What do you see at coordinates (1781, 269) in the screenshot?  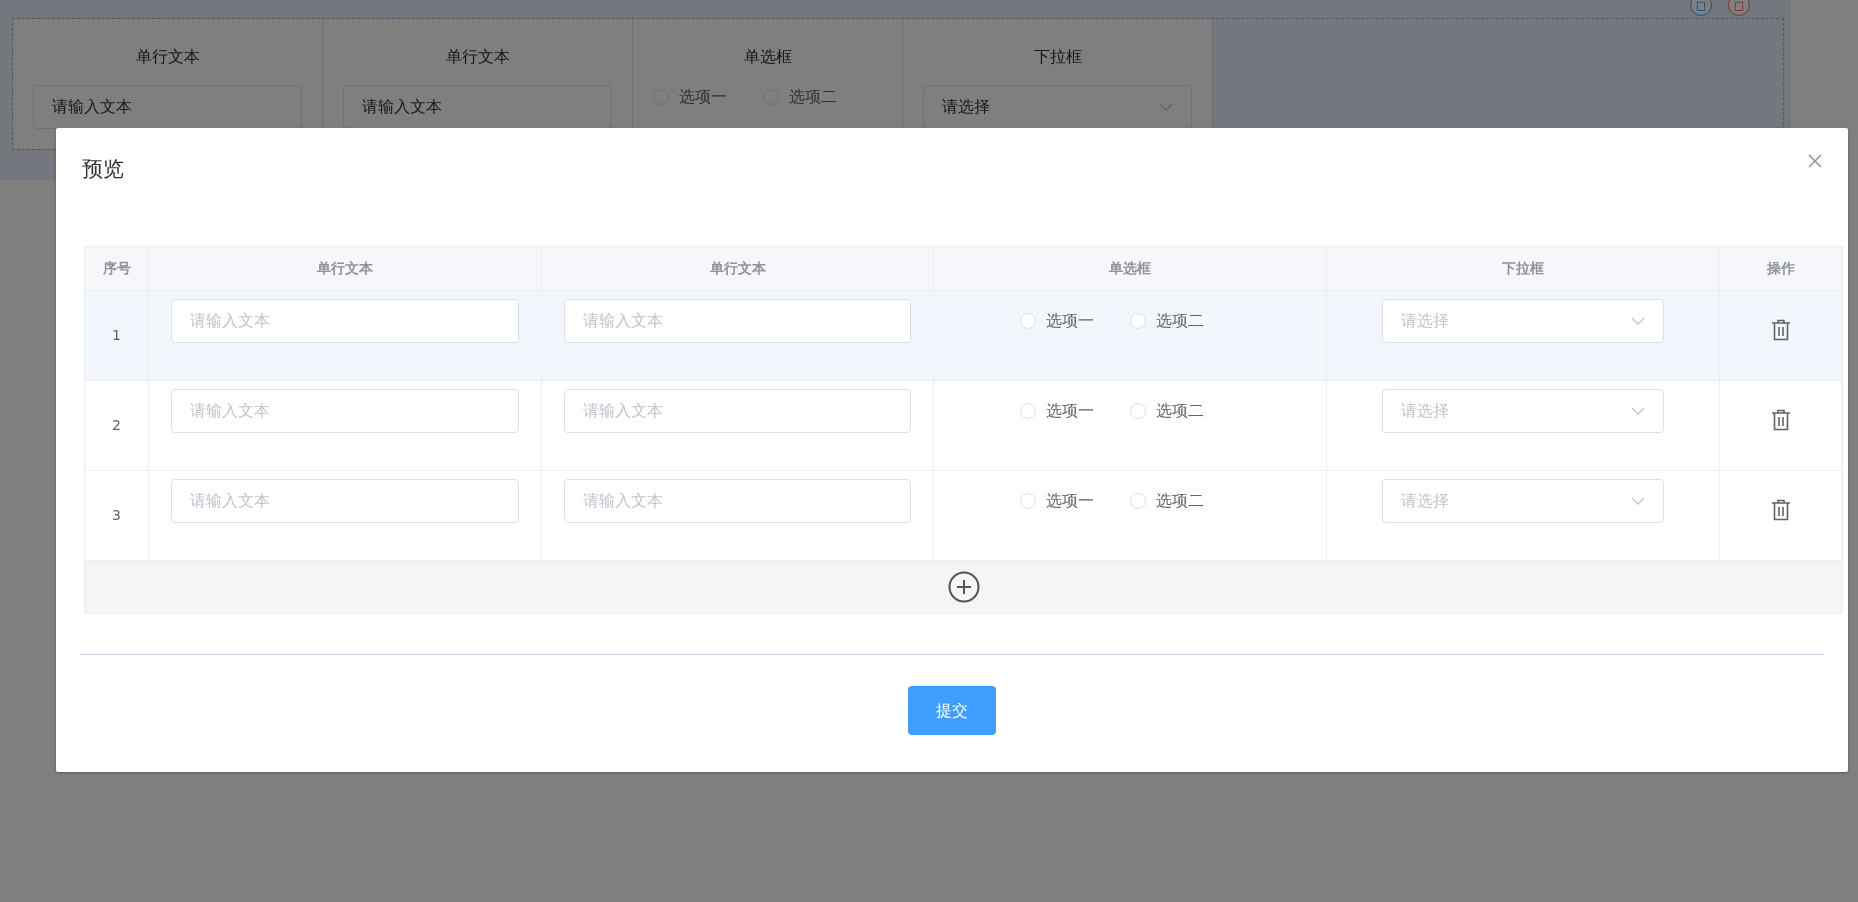 I see `column-header: 操作` at bounding box center [1781, 269].